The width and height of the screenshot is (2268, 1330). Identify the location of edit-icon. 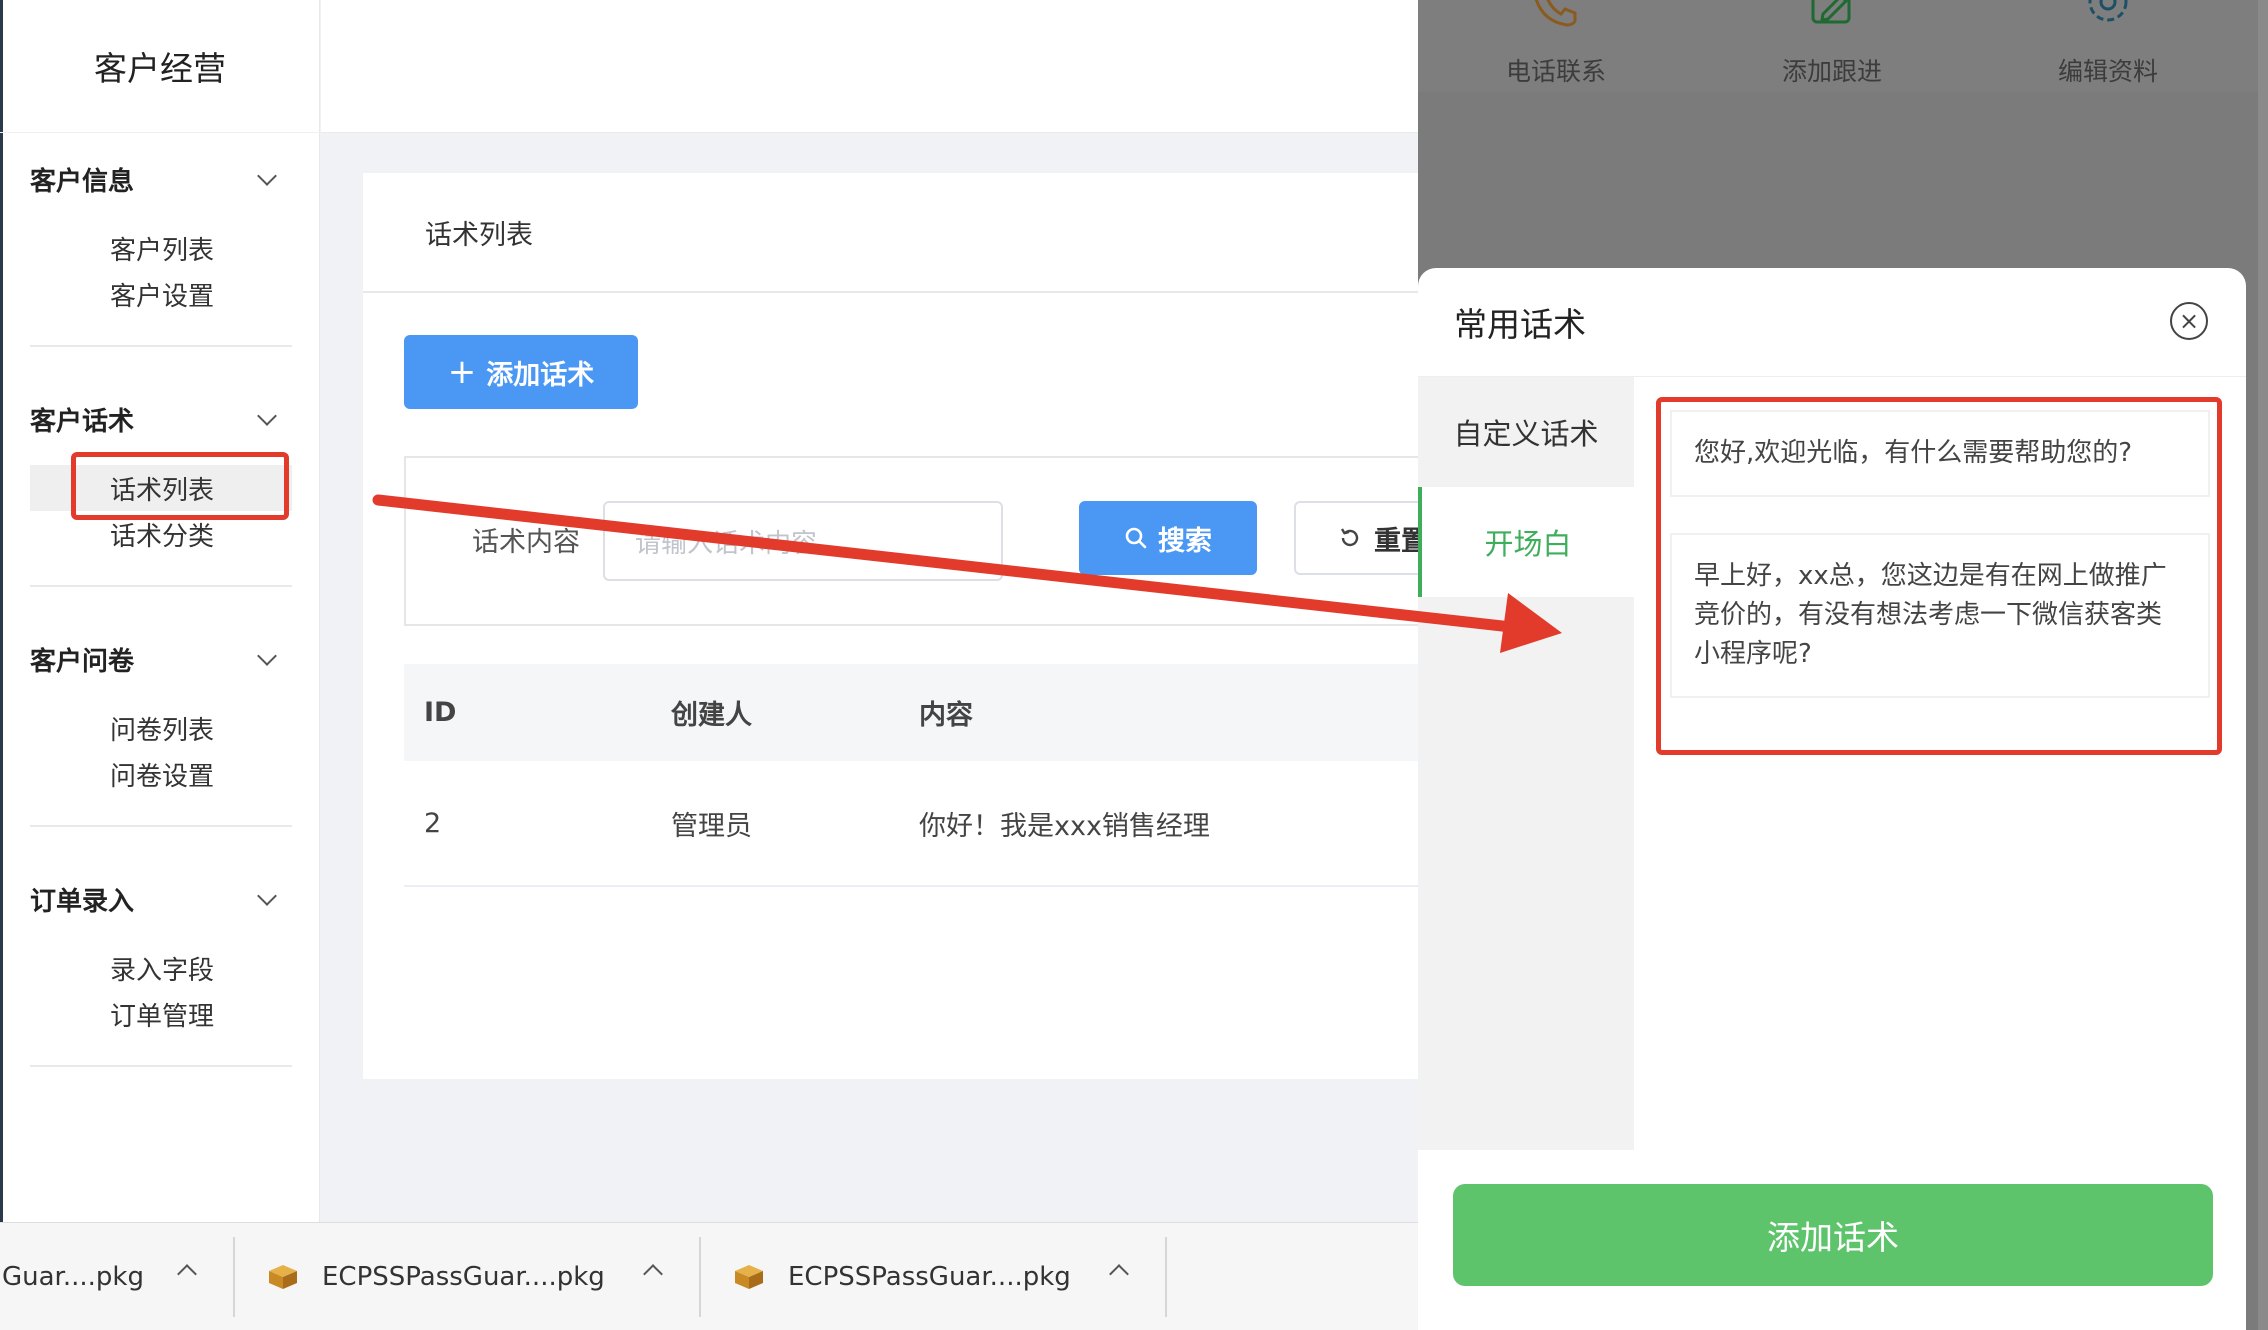
(1831, 12).